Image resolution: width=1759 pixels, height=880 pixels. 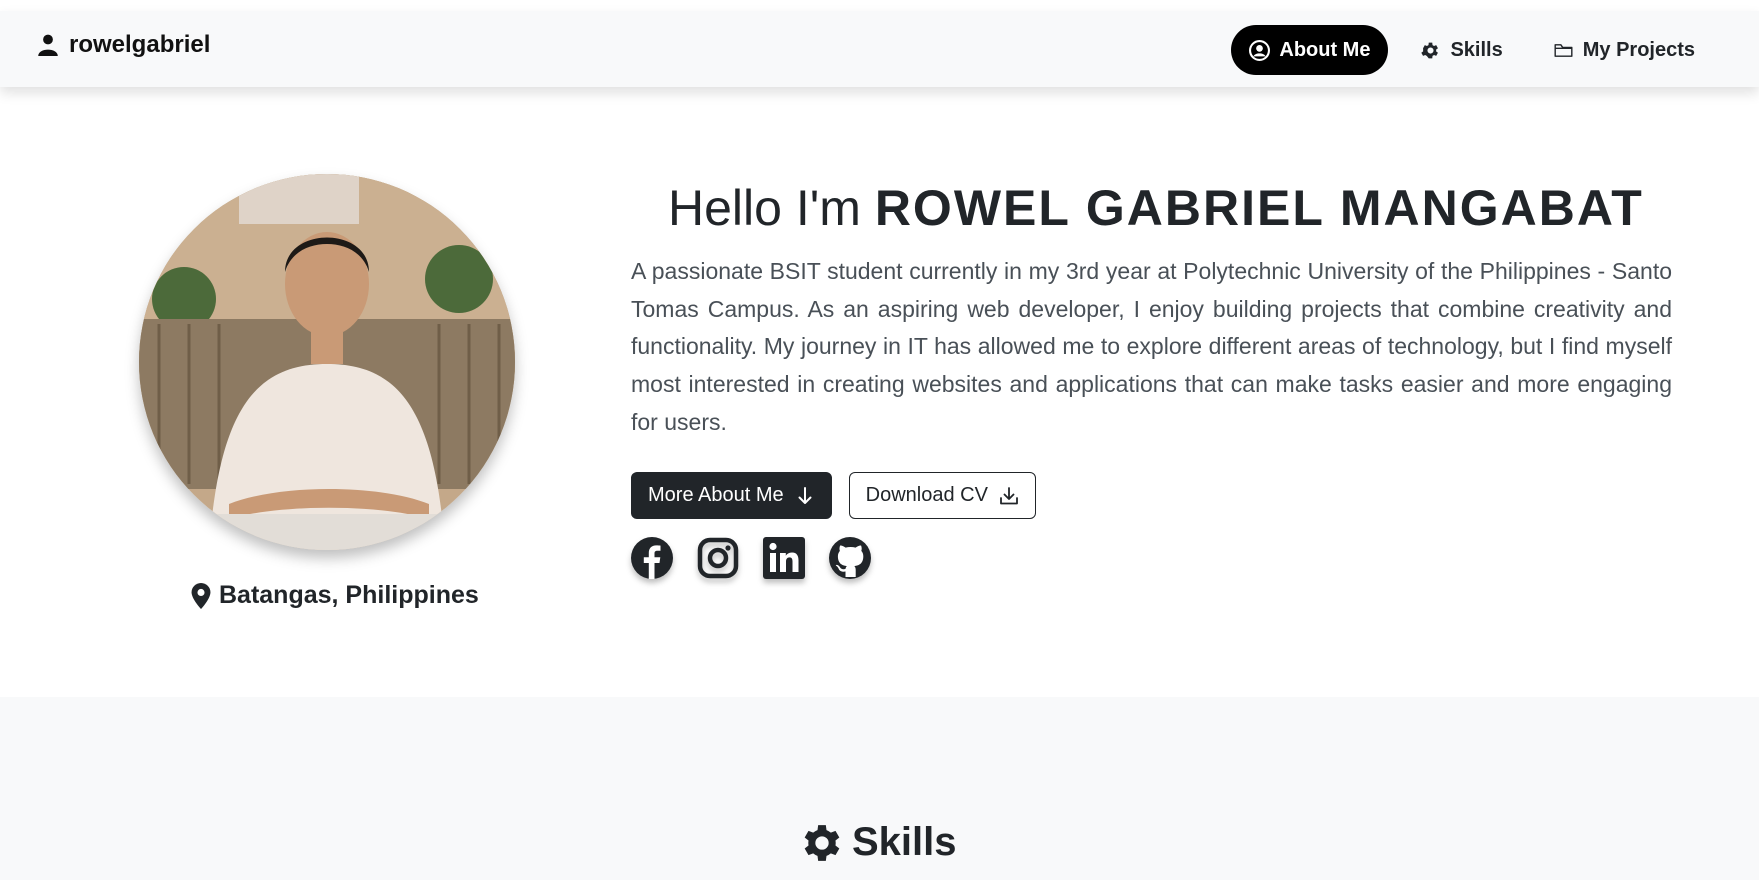 What do you see at coordinates (1563, 50) in the screenshot?
I see `folder-icon` at bounding box center [1563, 50].